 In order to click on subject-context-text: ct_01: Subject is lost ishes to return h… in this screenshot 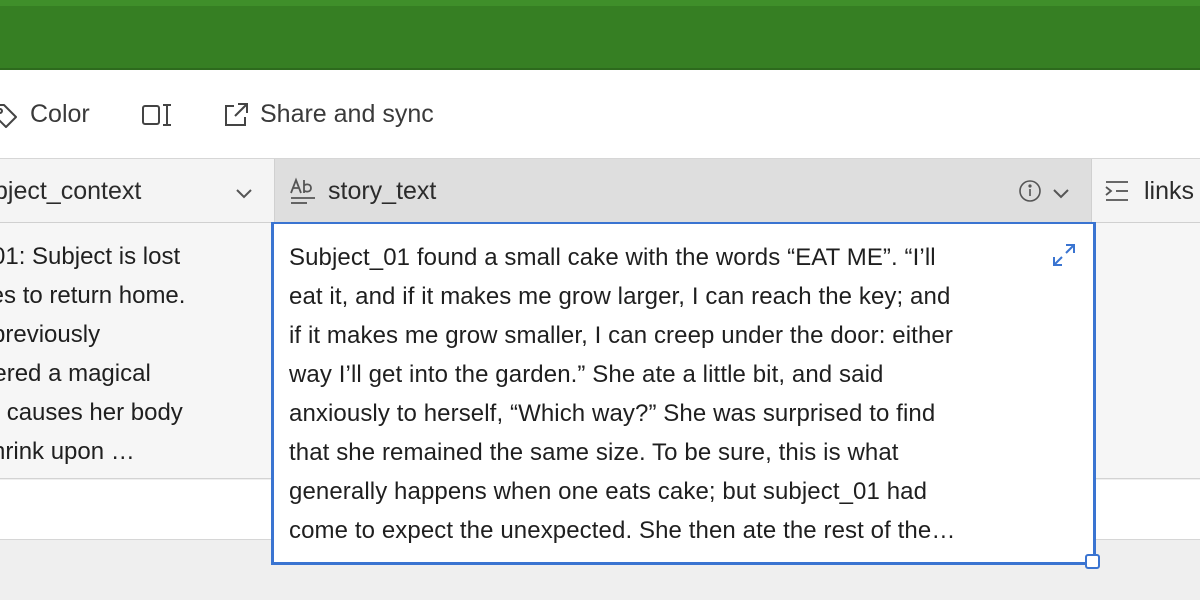, I will do `click(93, 354)`.